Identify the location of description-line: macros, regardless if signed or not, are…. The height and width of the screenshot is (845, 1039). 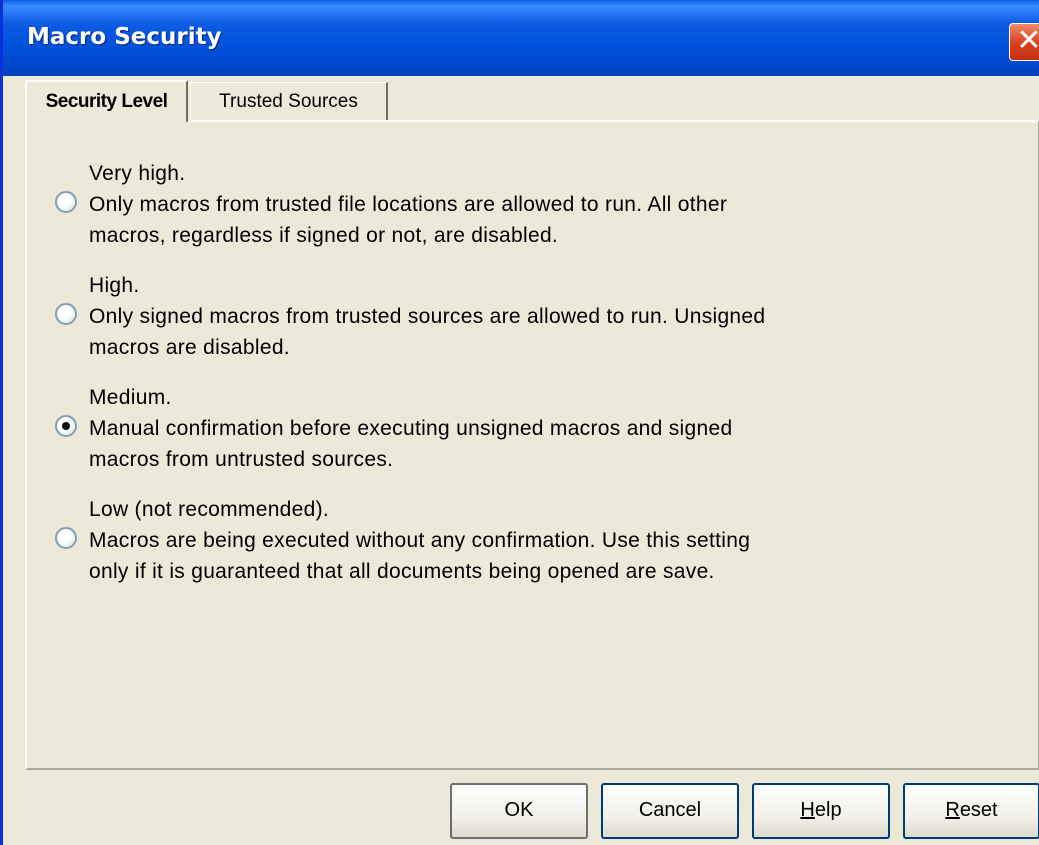
(324, 235).